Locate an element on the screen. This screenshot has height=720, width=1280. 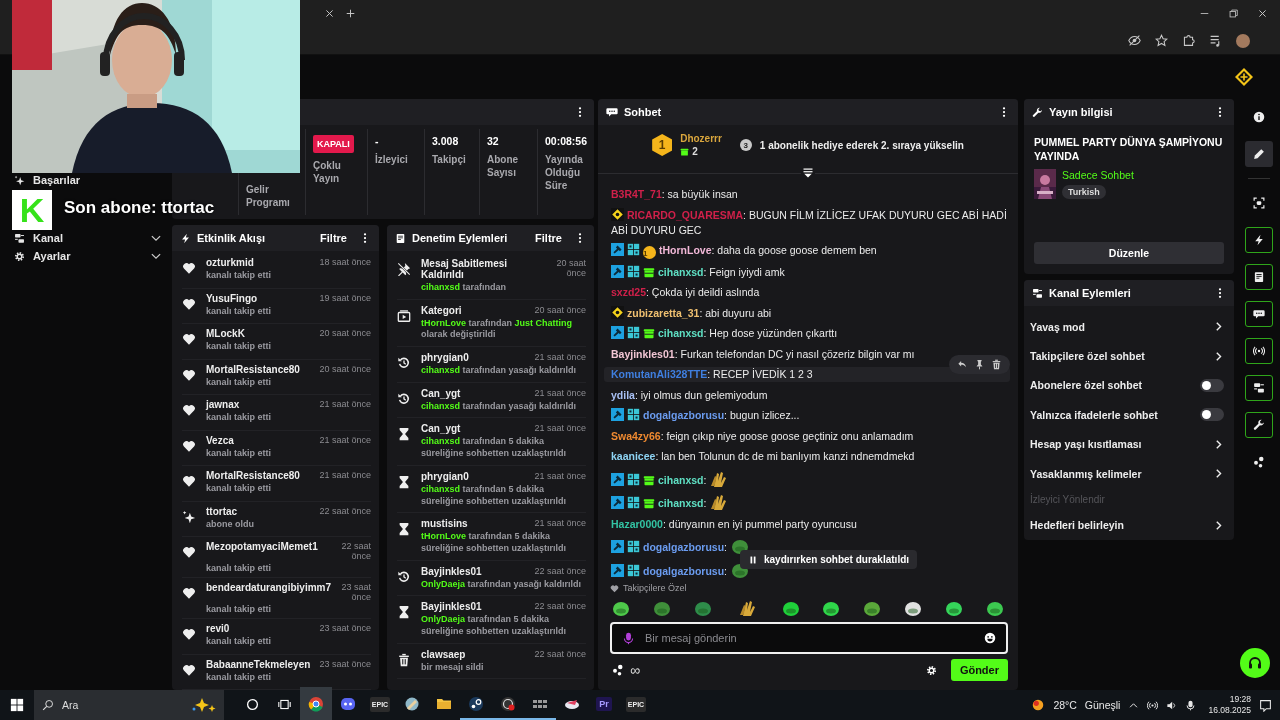
star-icon is located at coordinates (1161, 40).